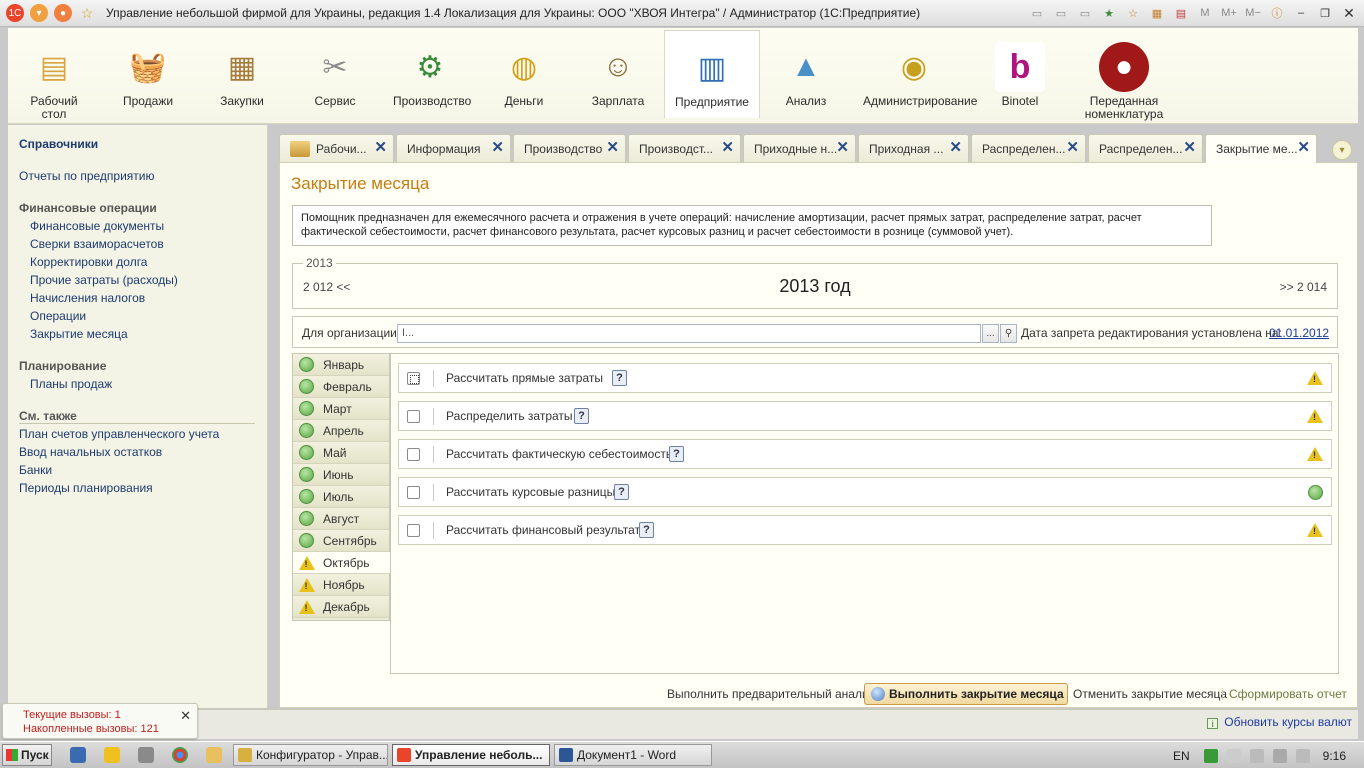 Image resolution: width=1364 pixels, height=768 pixels. What do you see at coordinates (1133, 13) in the screenshot?
I see `bookmark-icon: ☆` at bounding box center [1133, 13].